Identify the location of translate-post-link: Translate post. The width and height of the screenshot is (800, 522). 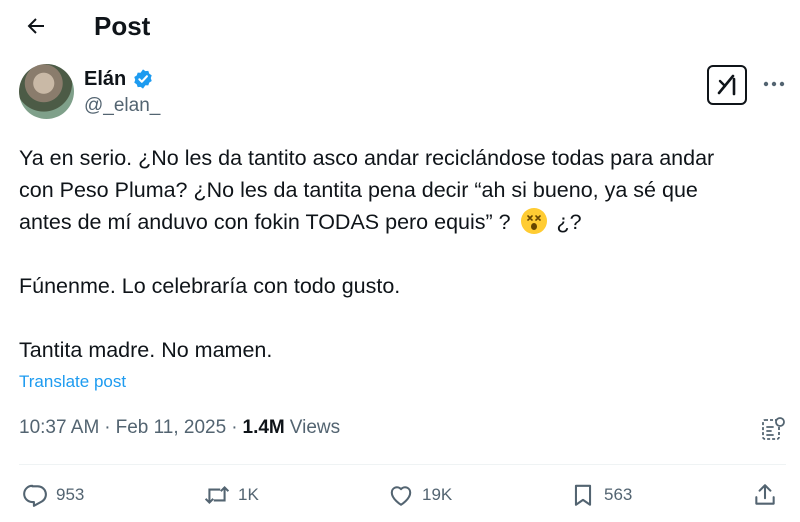
(72, 382).